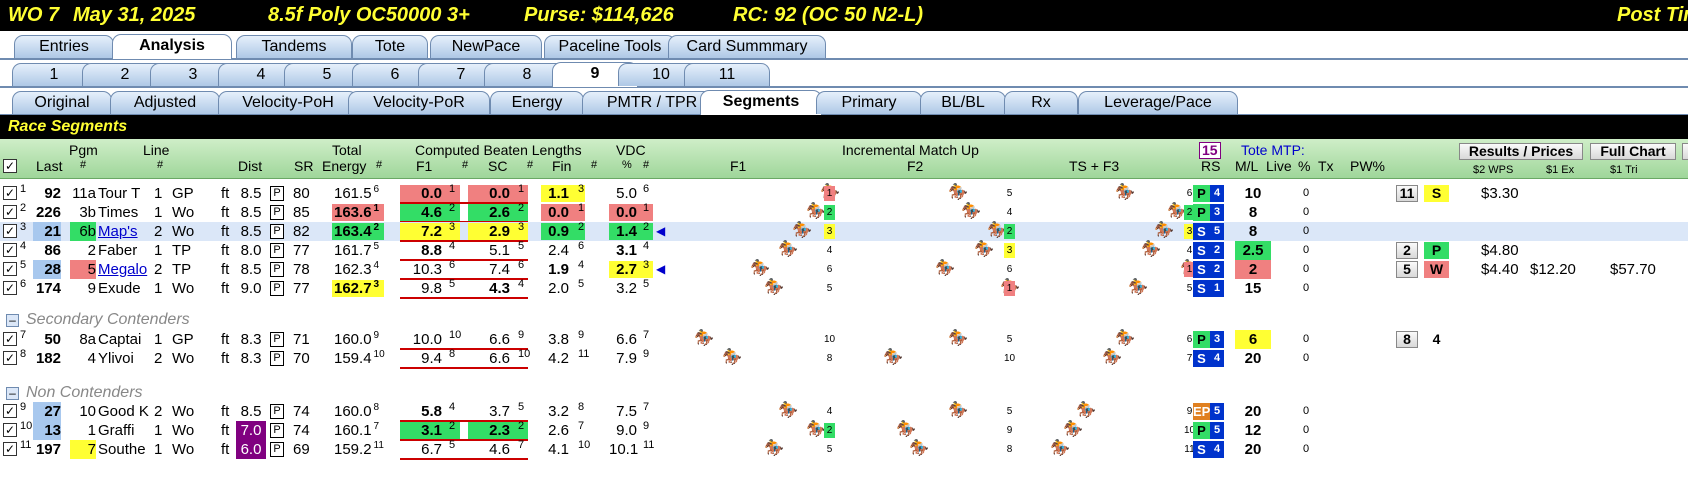  What do you see at coordinates (376, 208) in the screenshot?
I see `total-energy-rank: 1` at bounding box center [376, 208].